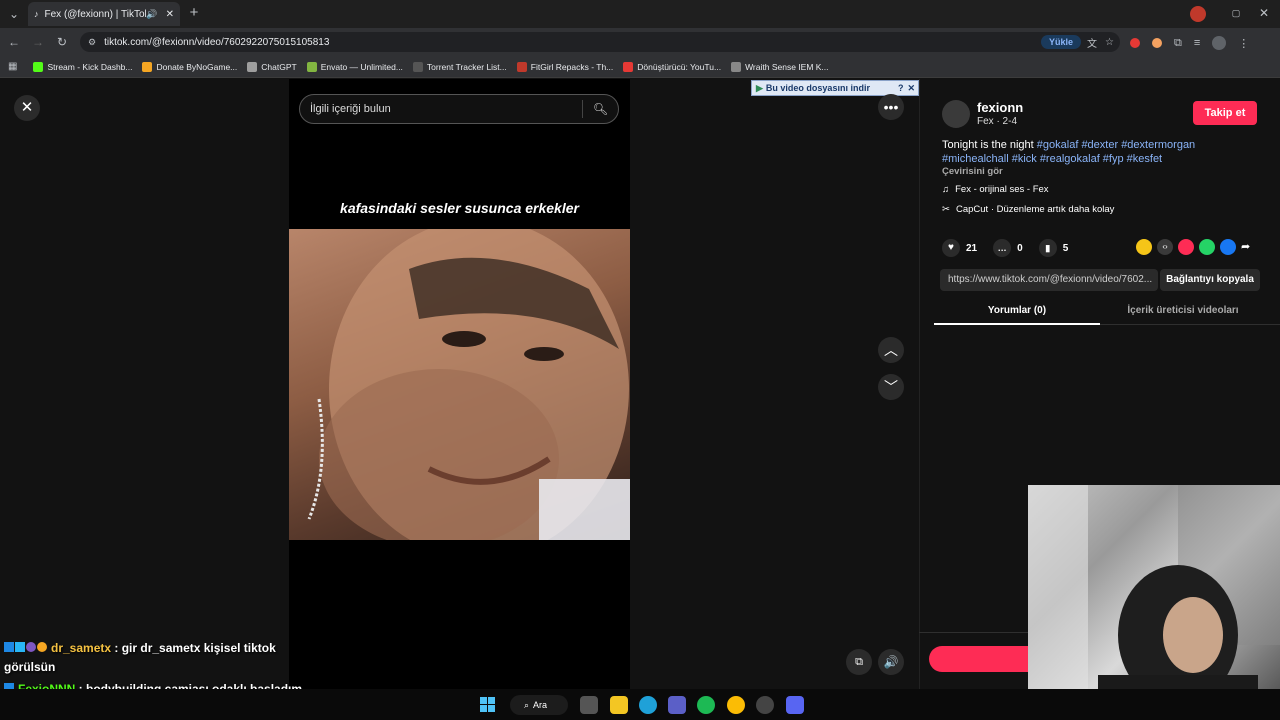  What do you see at coordinates (736, 705) in the screenshot?
I see `chrome-icon` at bounding box center [736, 705].